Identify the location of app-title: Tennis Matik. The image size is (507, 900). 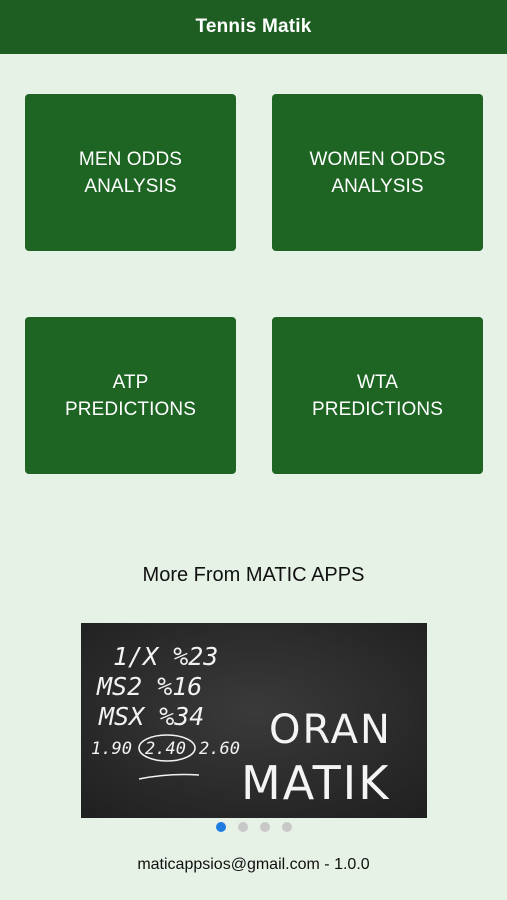
(253, 26).